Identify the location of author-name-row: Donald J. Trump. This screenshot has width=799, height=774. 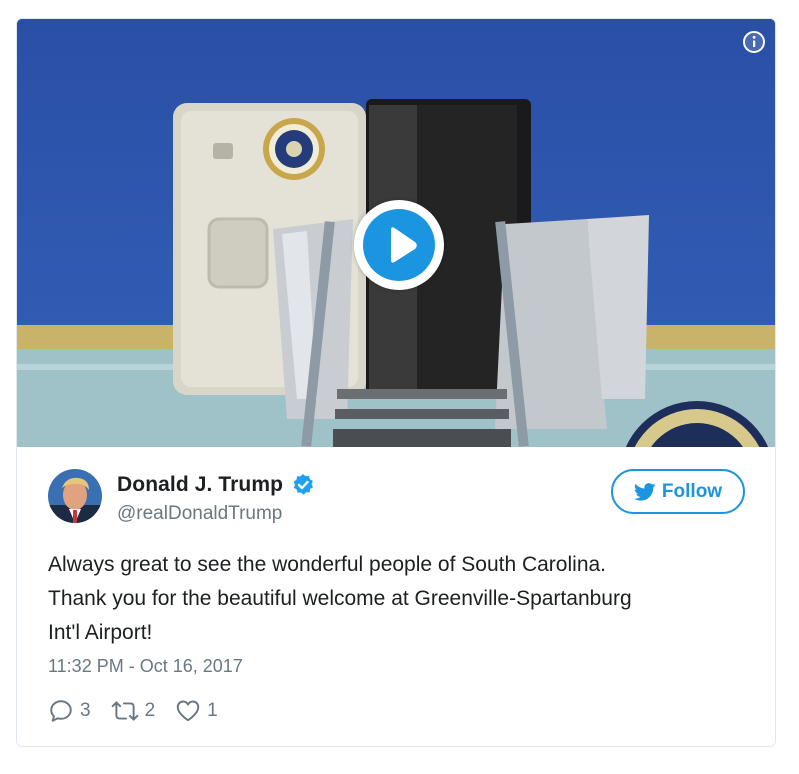
(216, 485).